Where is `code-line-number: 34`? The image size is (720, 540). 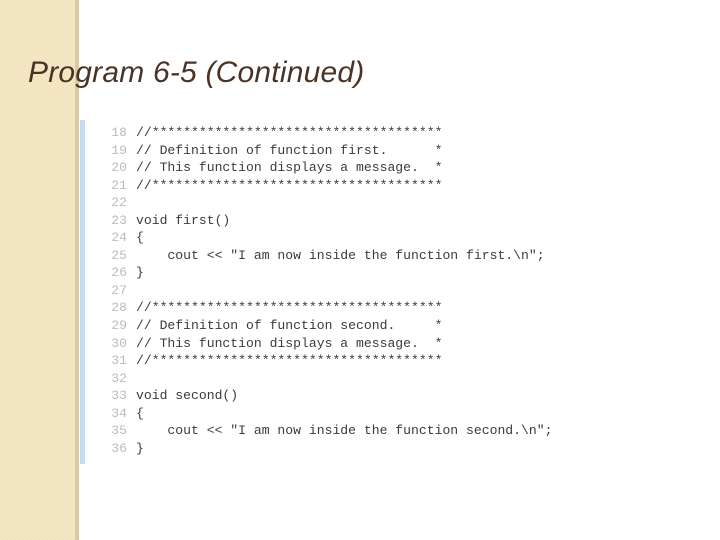
code-line-number: 34 is located at coordinates (119, 413).